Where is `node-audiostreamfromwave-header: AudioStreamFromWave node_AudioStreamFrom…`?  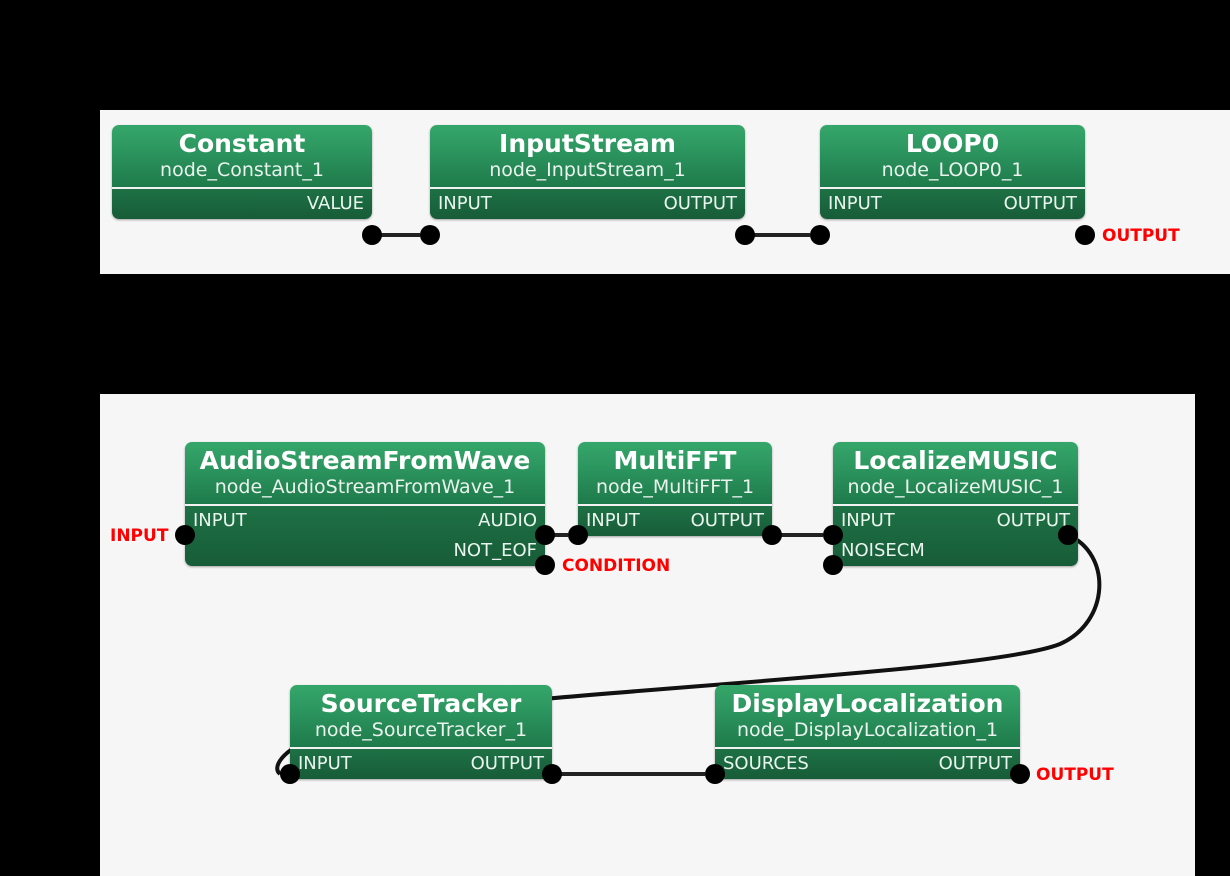 node-audiostreamfromwave-header: AudioStreamFromWave node_AudioStreamFrom… is located at coordinates (365, 474).